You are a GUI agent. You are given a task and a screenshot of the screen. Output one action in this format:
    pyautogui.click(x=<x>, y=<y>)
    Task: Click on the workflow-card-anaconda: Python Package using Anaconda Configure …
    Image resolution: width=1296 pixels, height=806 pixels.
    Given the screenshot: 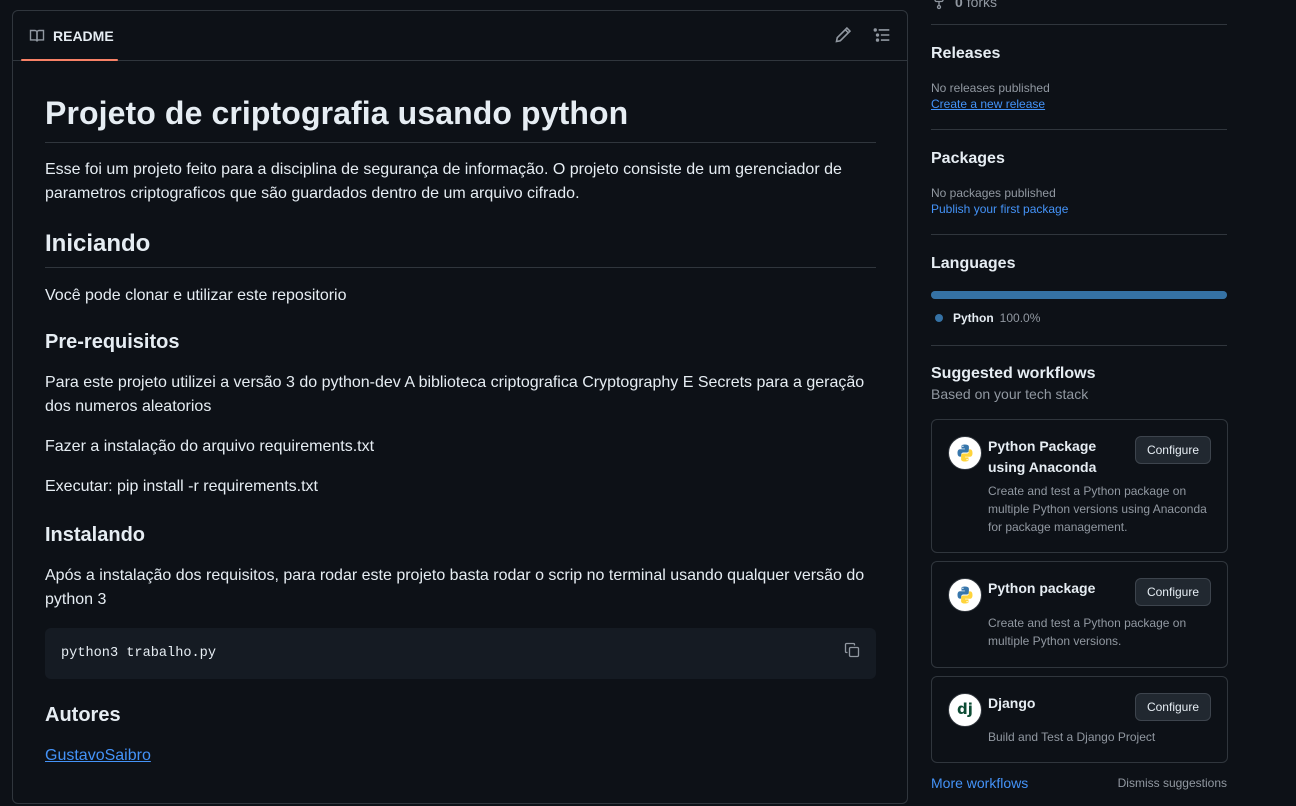 What is the action you would take?
    pyautogui.click(x=1079, y=486)
    